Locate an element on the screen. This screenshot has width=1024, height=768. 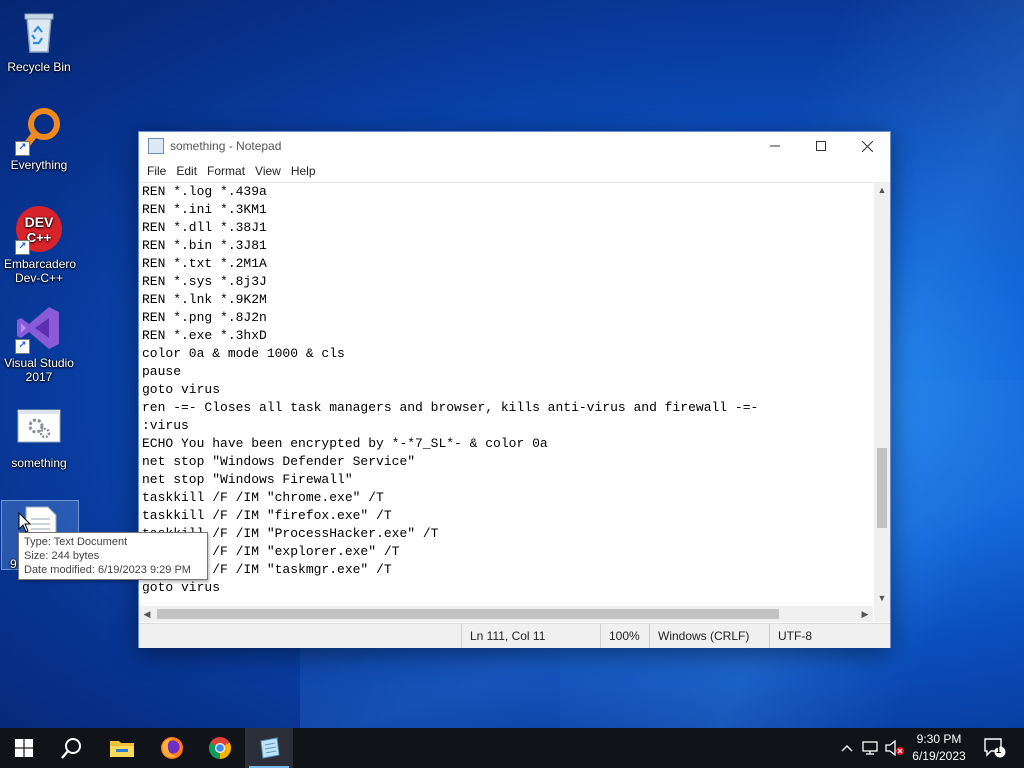
status-bar: Ln 111, Col 11 100% Windows (CRLF) UTF-8 is located at coordinates (514, 635).